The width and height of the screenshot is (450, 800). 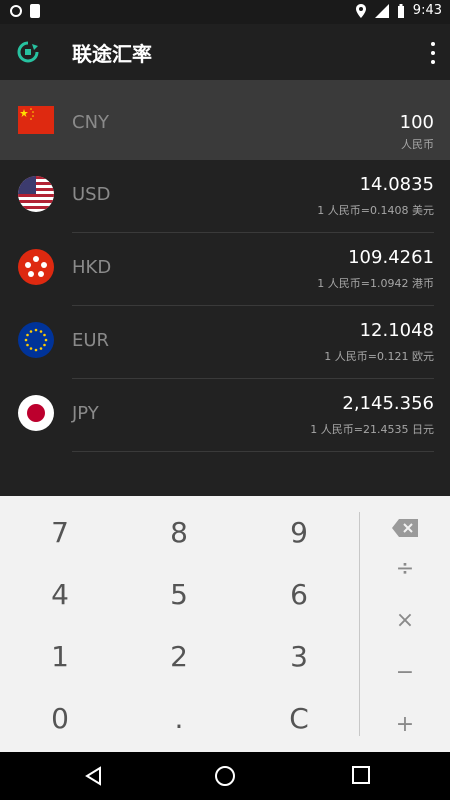 What do you see at coordinates (253, 451) in the screenshot?
I see `divider` at bounding box center [253, 451].